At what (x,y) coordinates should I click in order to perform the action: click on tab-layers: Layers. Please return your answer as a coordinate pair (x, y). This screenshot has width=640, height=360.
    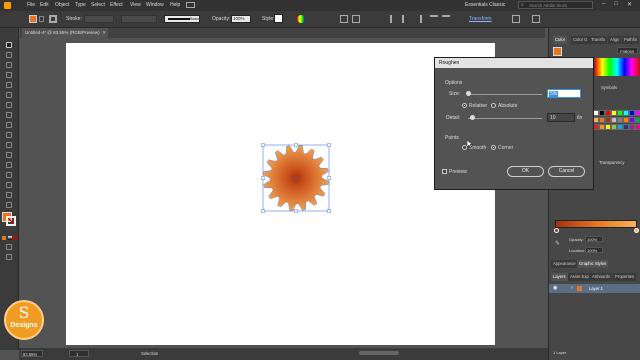
    Looking at the image, I should click on (559, 277).